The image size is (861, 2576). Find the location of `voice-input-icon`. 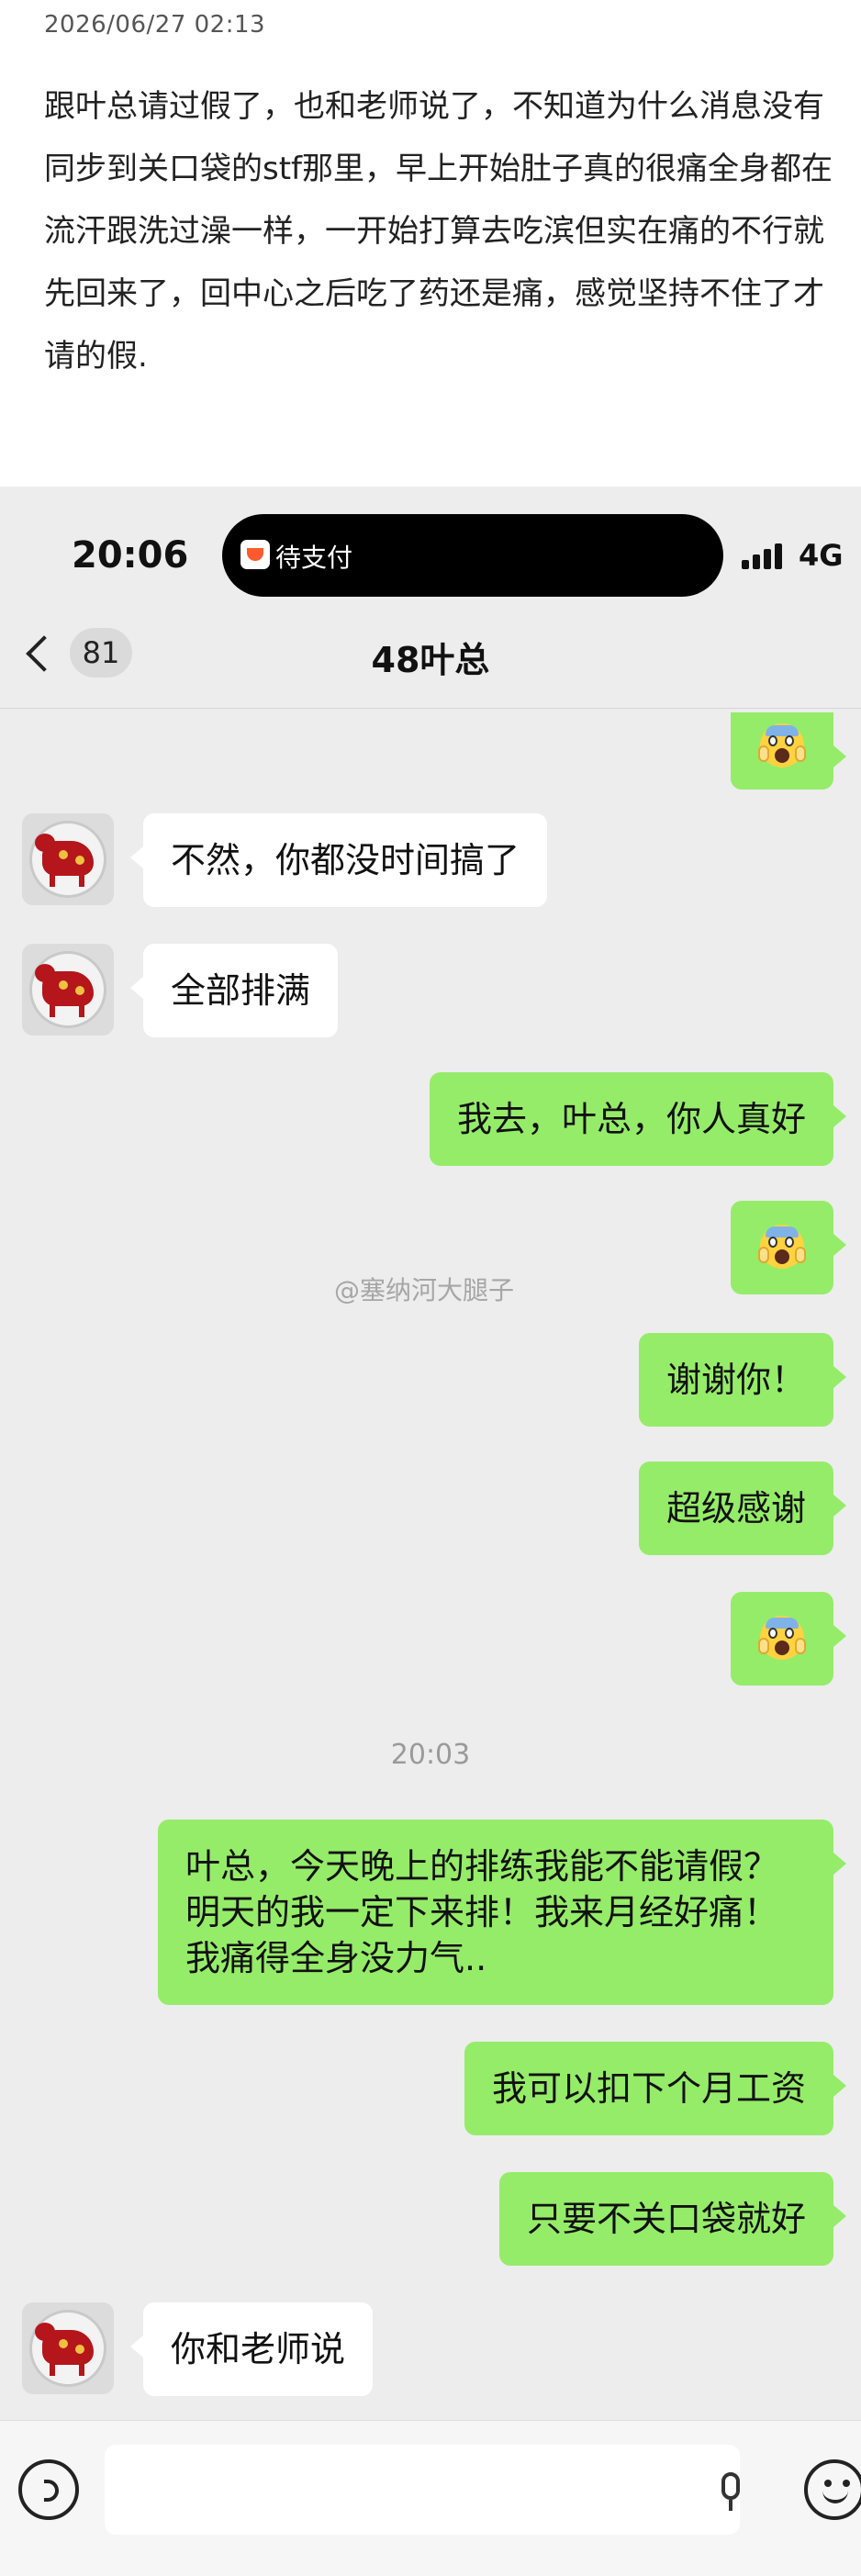

voice-input-icon is located at coordinates (48, 2489).